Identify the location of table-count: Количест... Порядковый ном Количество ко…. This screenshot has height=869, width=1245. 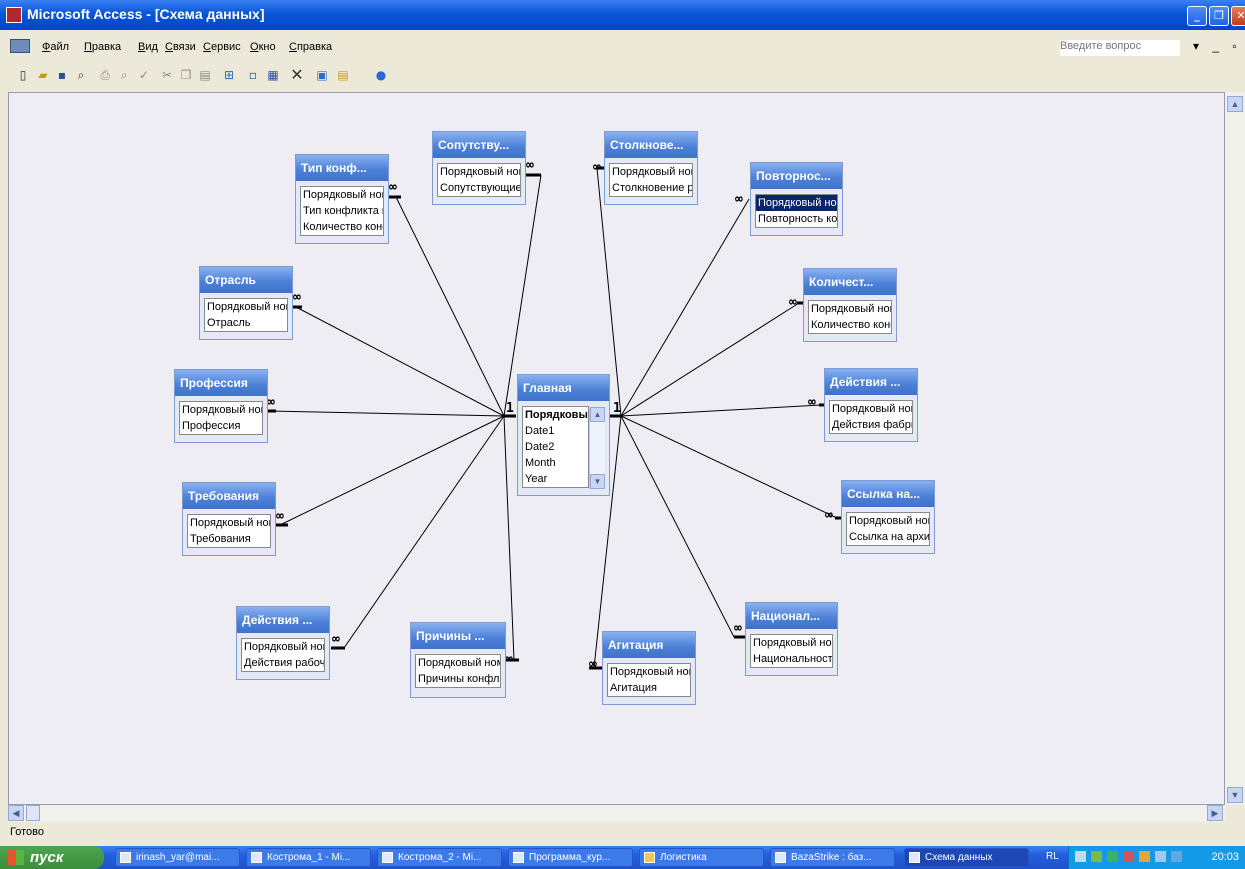
(850, 305).